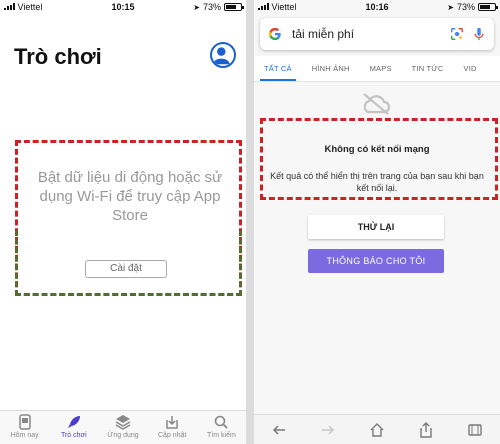 This screenshot has height=444, width=500. I want to click on apps-stack-icon, so click(123, 422).